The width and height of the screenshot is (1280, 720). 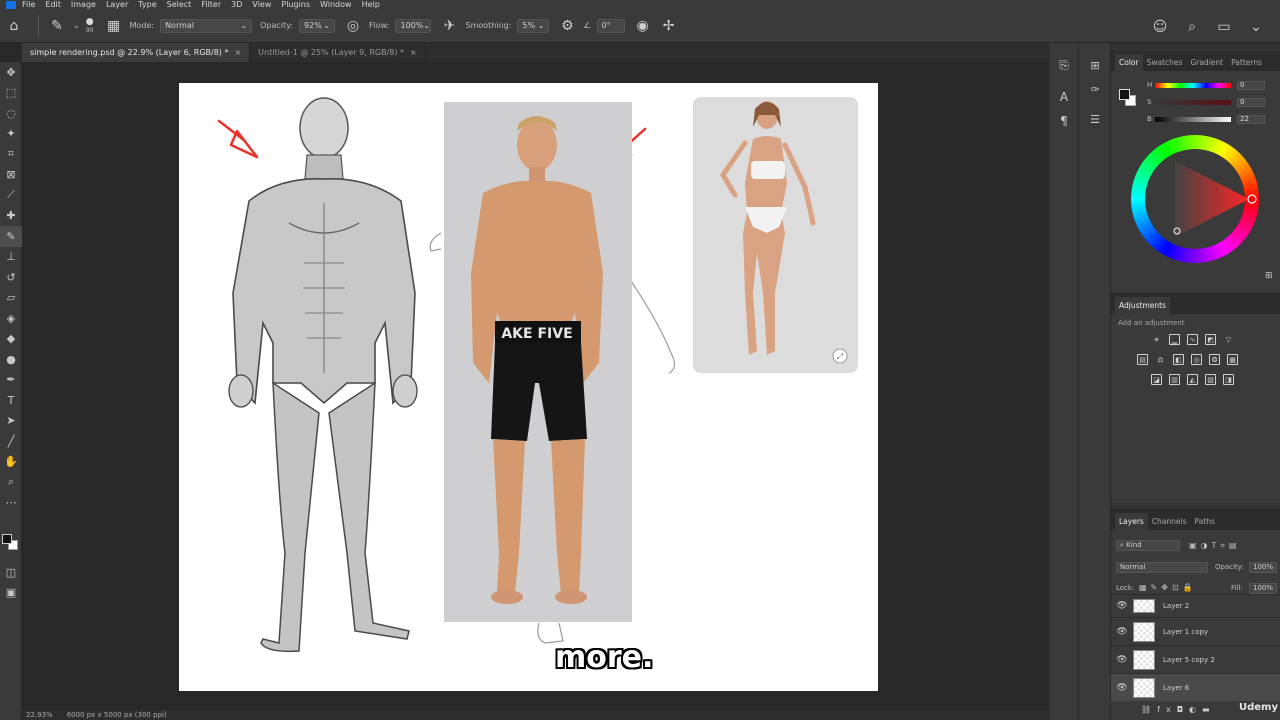 What do you see at coordinates (1160, 27) in the screenshot?
I see `share-icon: ☺` at bounding box center [1160, 27].